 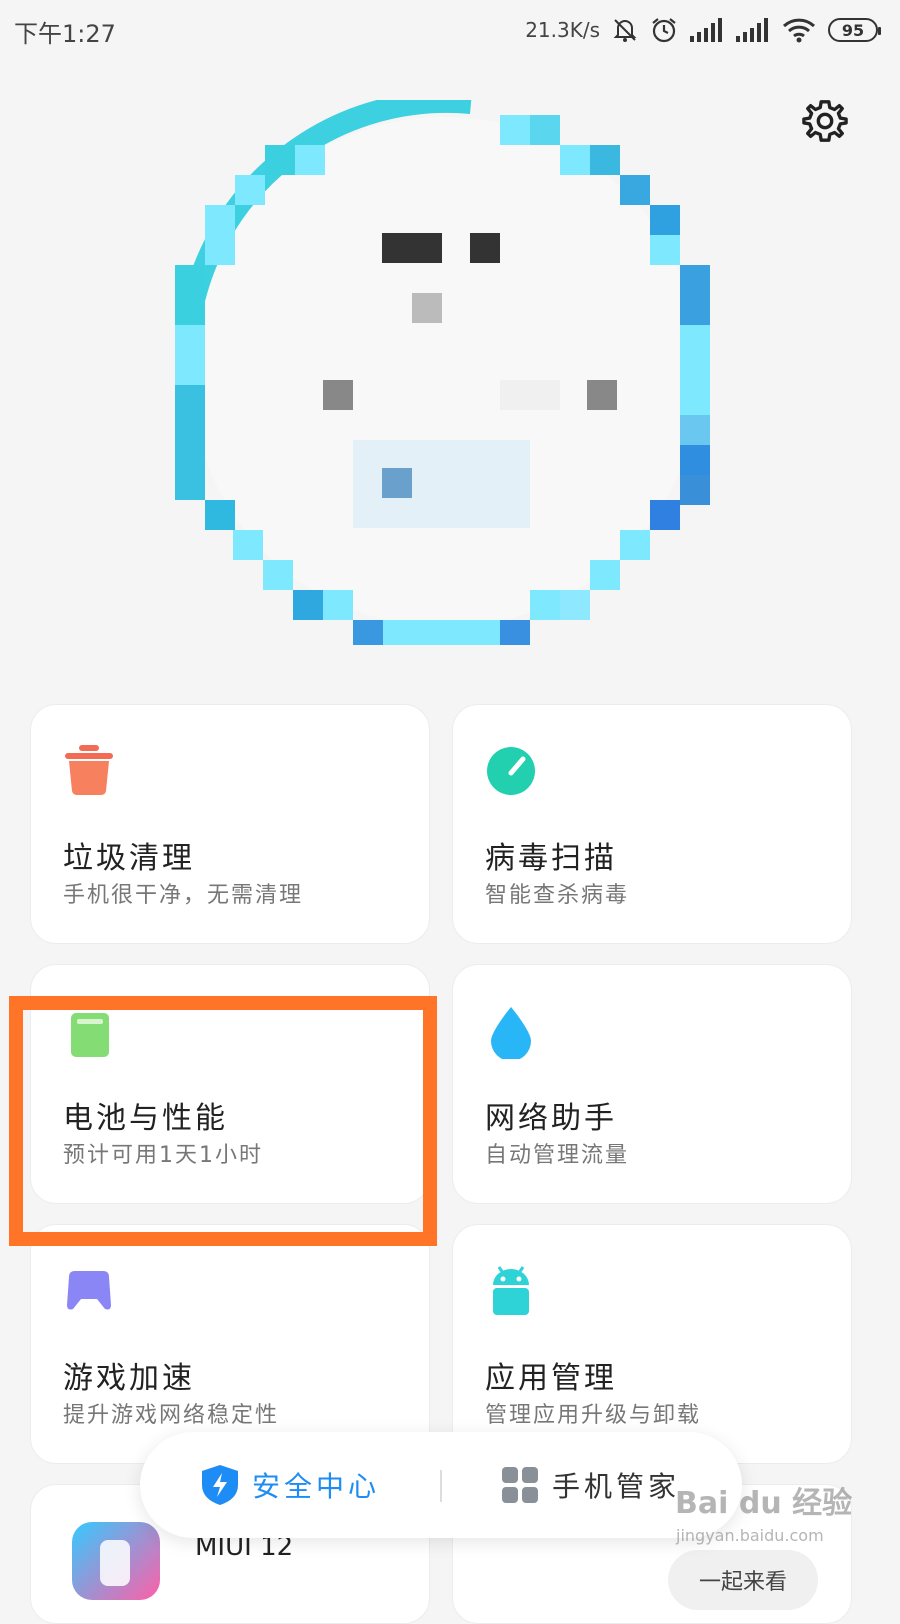 What do you see at coordinates (557, 895) in the screenshot?
I see `card-subtitle: 智能查杀病毒` at bounding box center [557, 895].